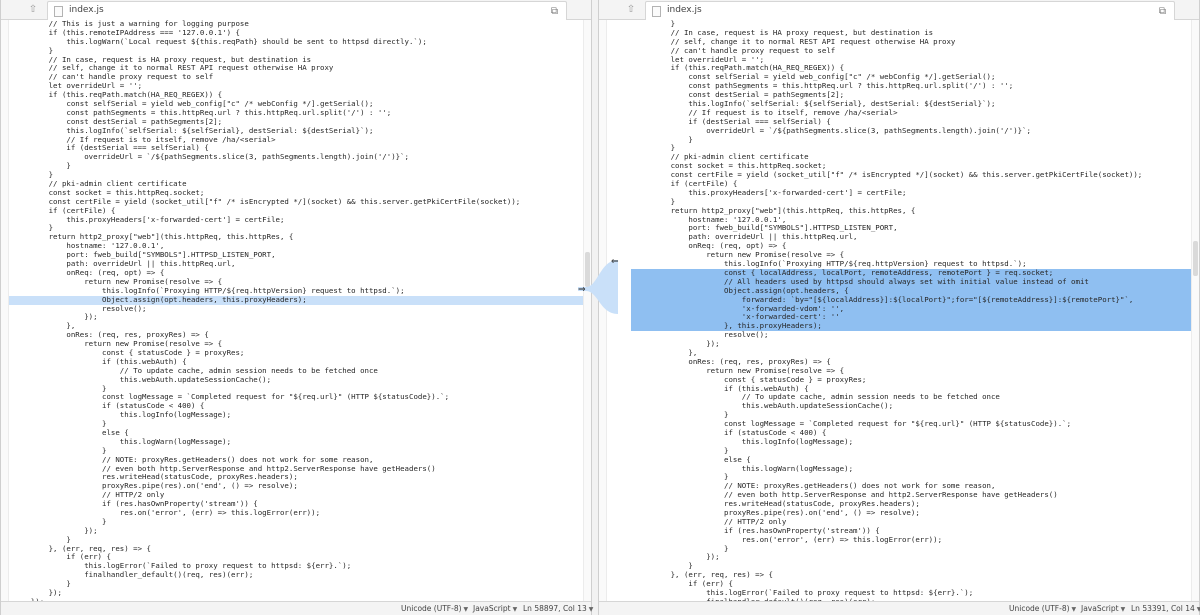 The width and height of the screenshot is (1200, 615). I want to click on code-line: finalhandler_default()(req, res)(err);, so click(133, 575).